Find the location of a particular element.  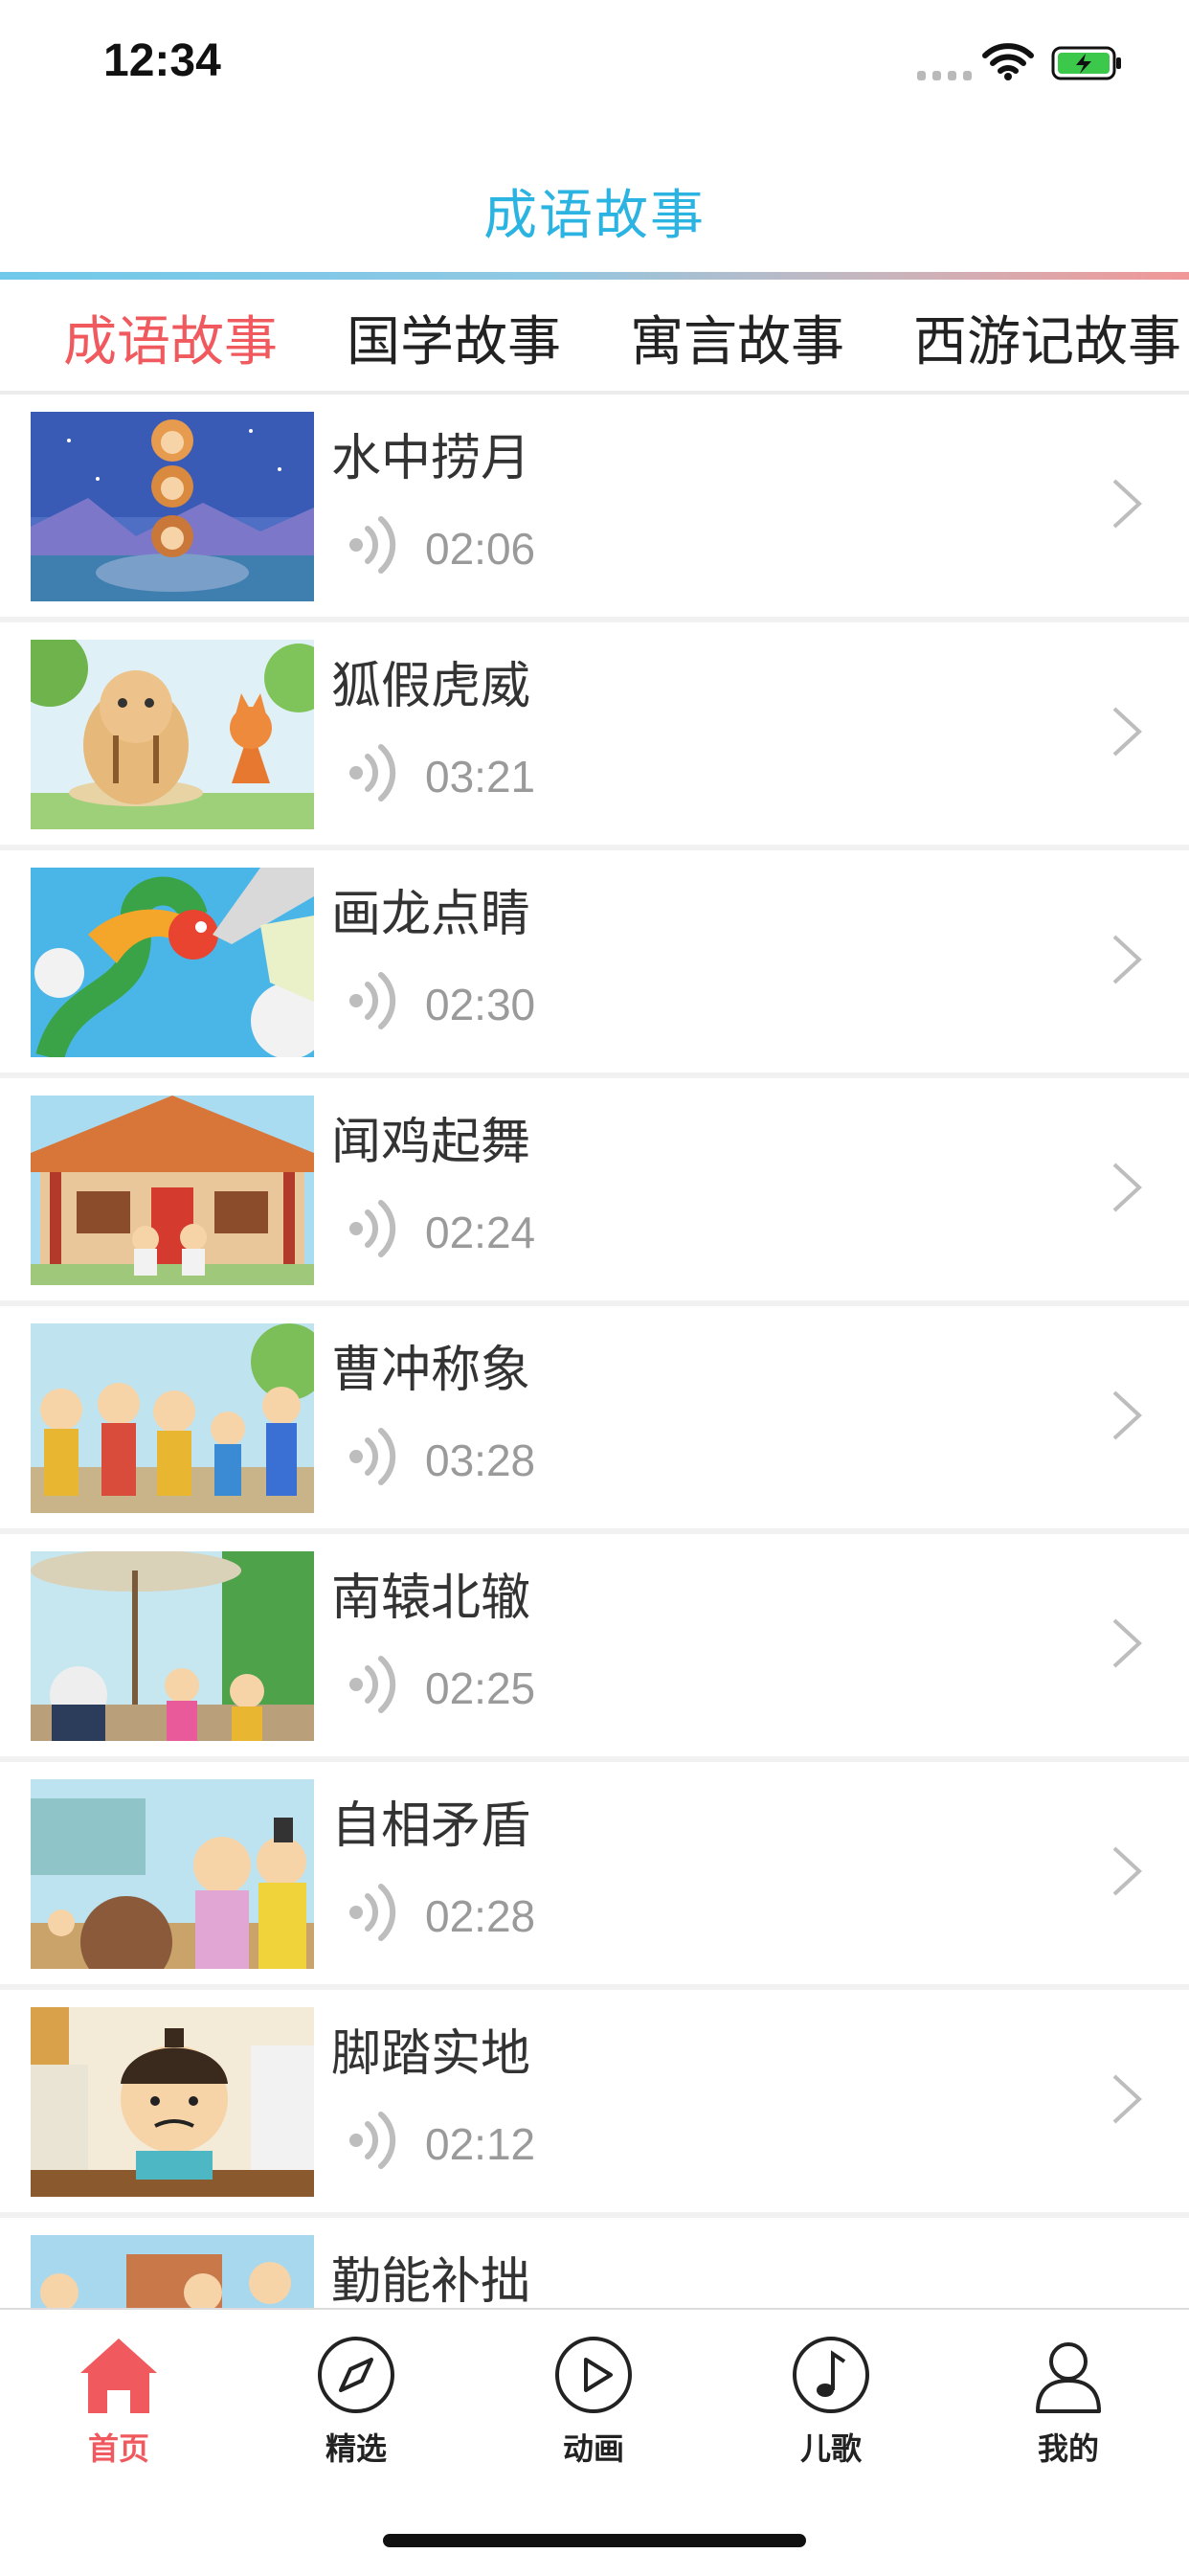

story-duration: 03:21 is located at coordinates (480, 777).